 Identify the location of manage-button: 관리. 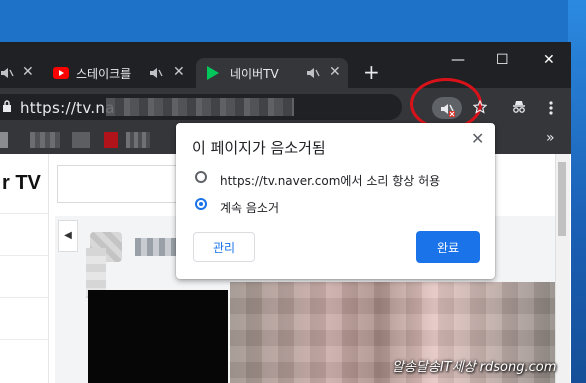
(224, 247).